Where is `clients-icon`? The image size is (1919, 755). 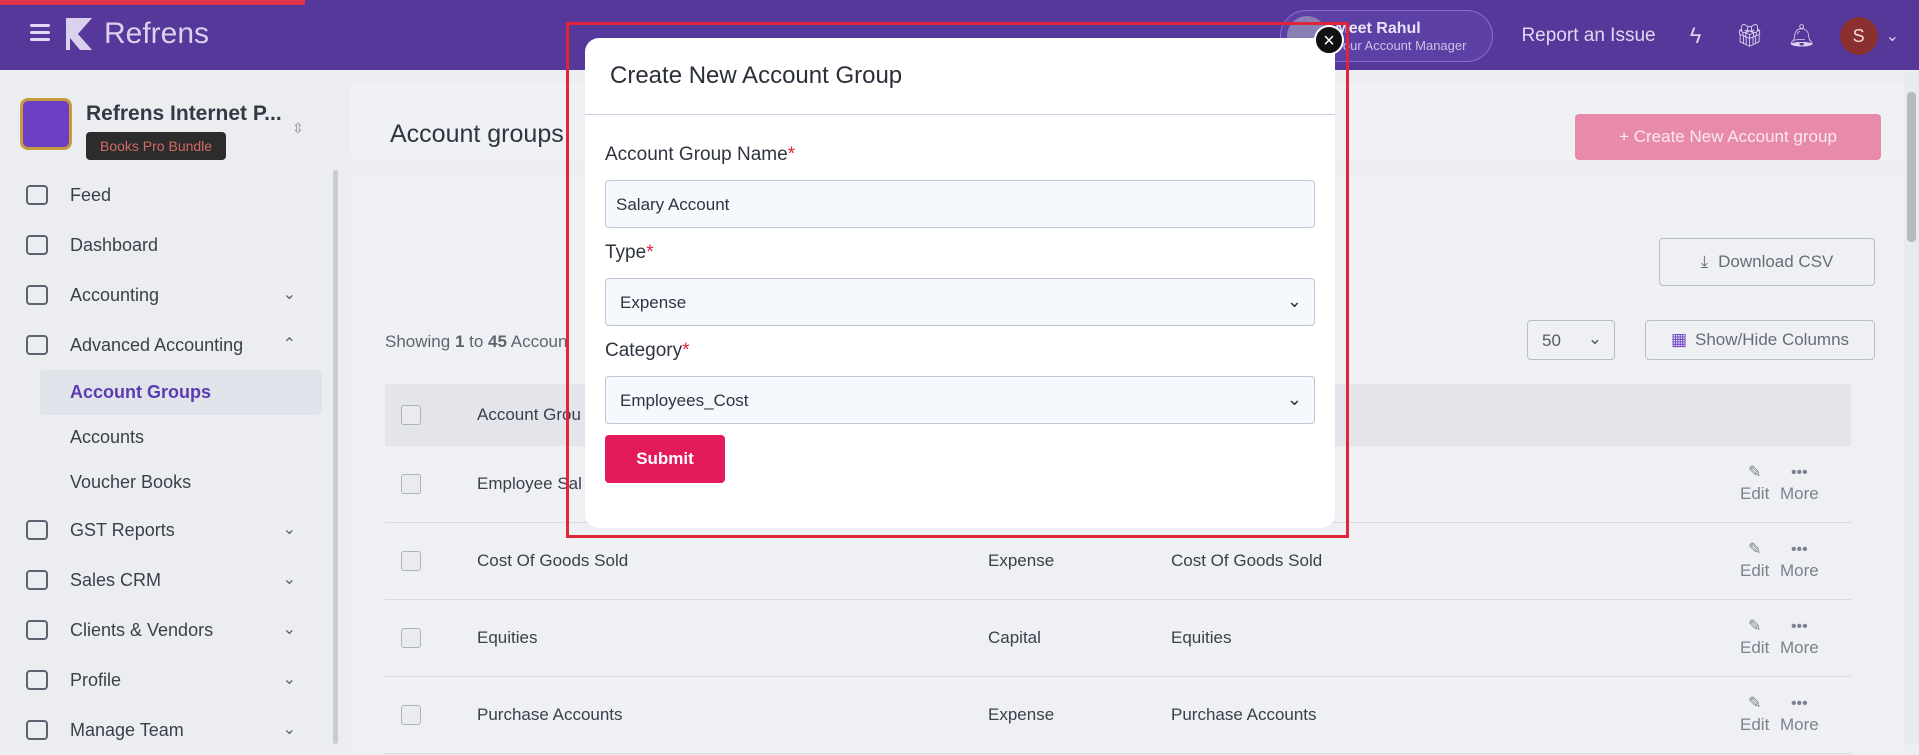
clients-icon is located at coordinates (37, 630).